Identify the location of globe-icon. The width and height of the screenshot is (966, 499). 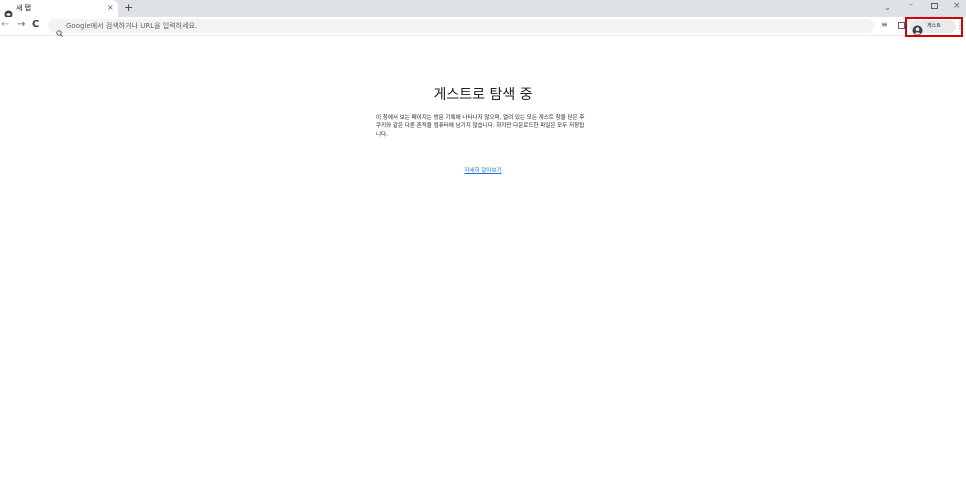
(8, 11).